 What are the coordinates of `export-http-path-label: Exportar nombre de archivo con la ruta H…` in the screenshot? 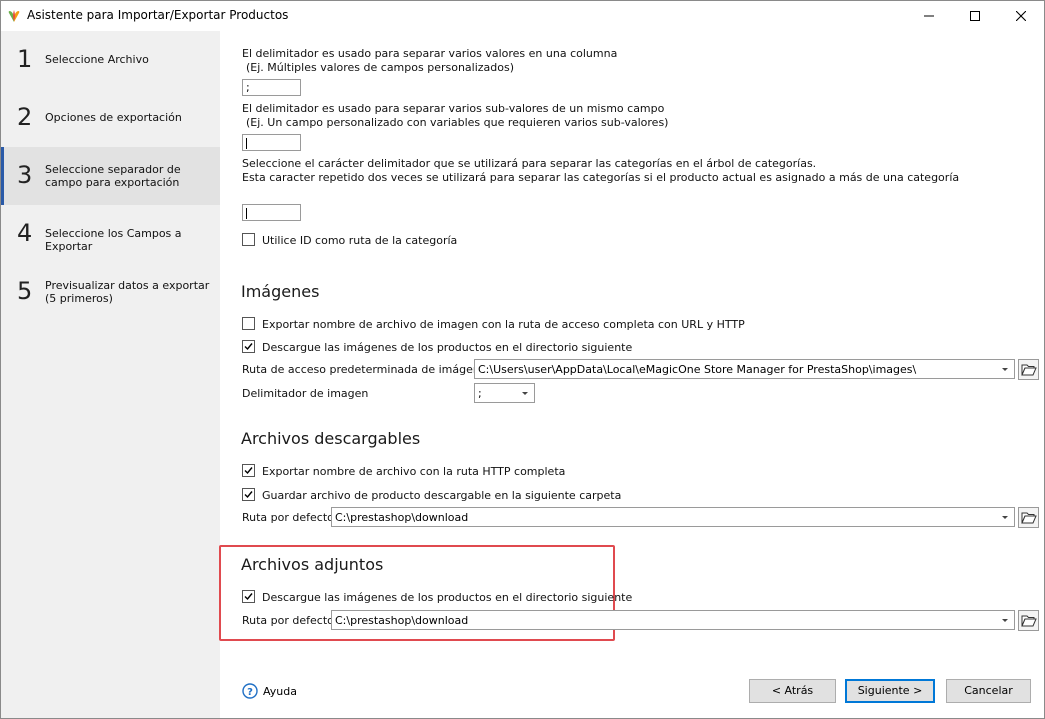 It's located at (414, 471).